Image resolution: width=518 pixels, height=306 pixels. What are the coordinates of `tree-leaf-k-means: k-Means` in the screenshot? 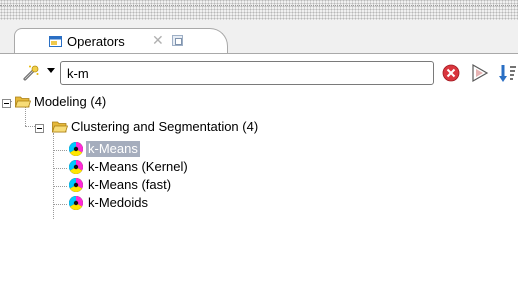 It's located at (110, 149).